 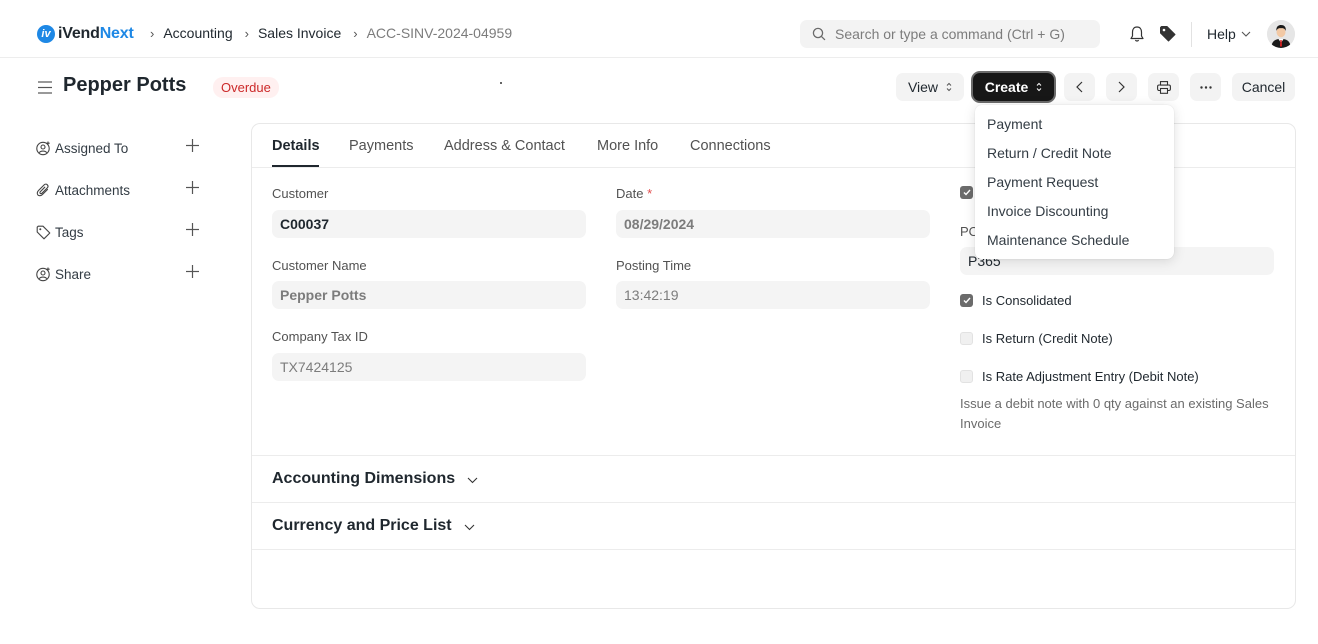 I want to click on add-tag-plus-icon, so click(x=192, y=231).